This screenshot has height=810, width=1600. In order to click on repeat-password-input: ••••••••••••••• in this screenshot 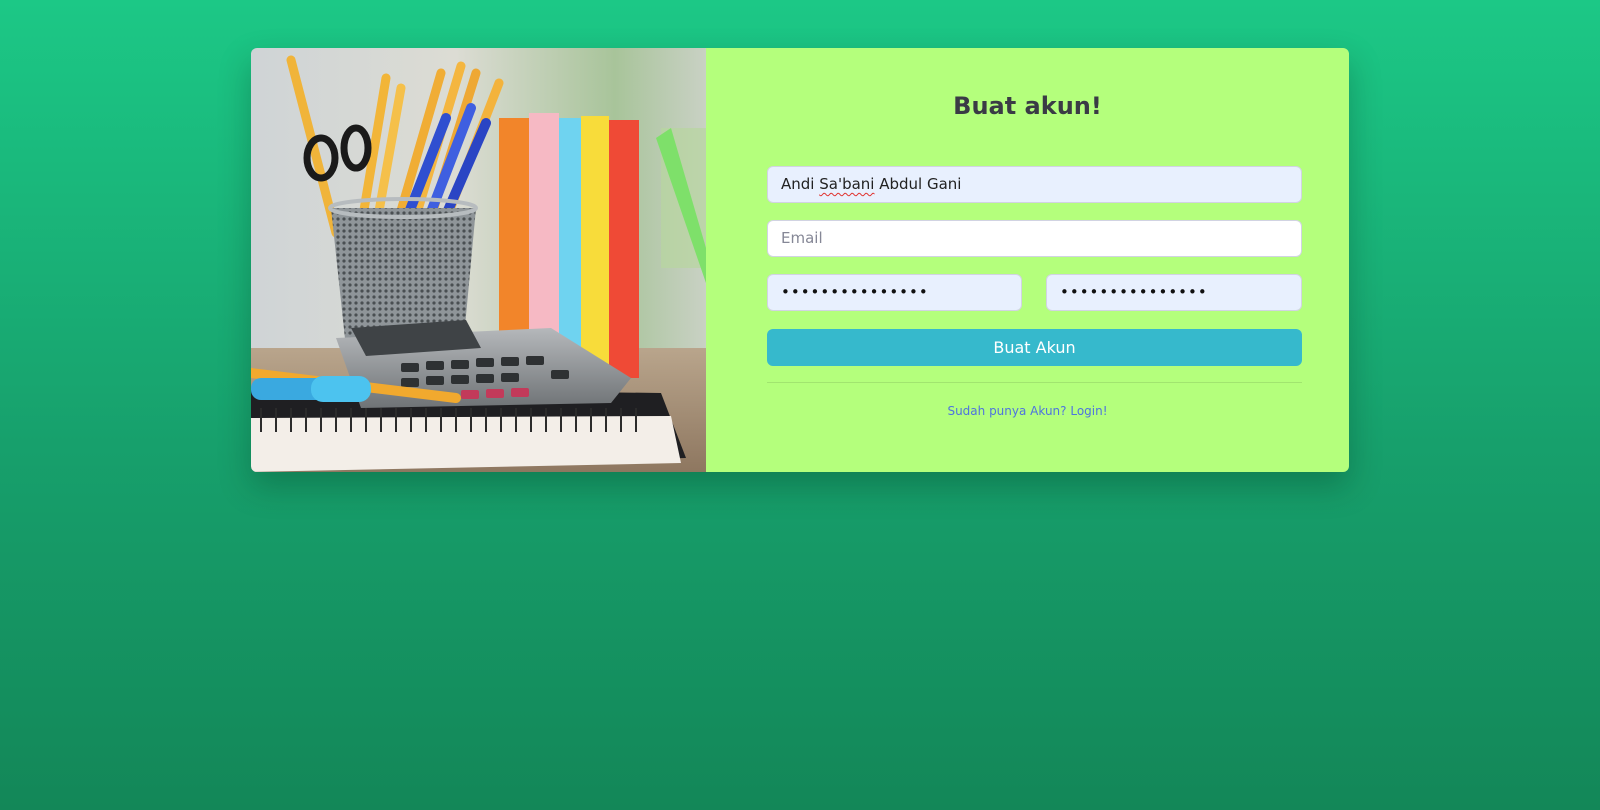, I will do `click(1174, 292)`.